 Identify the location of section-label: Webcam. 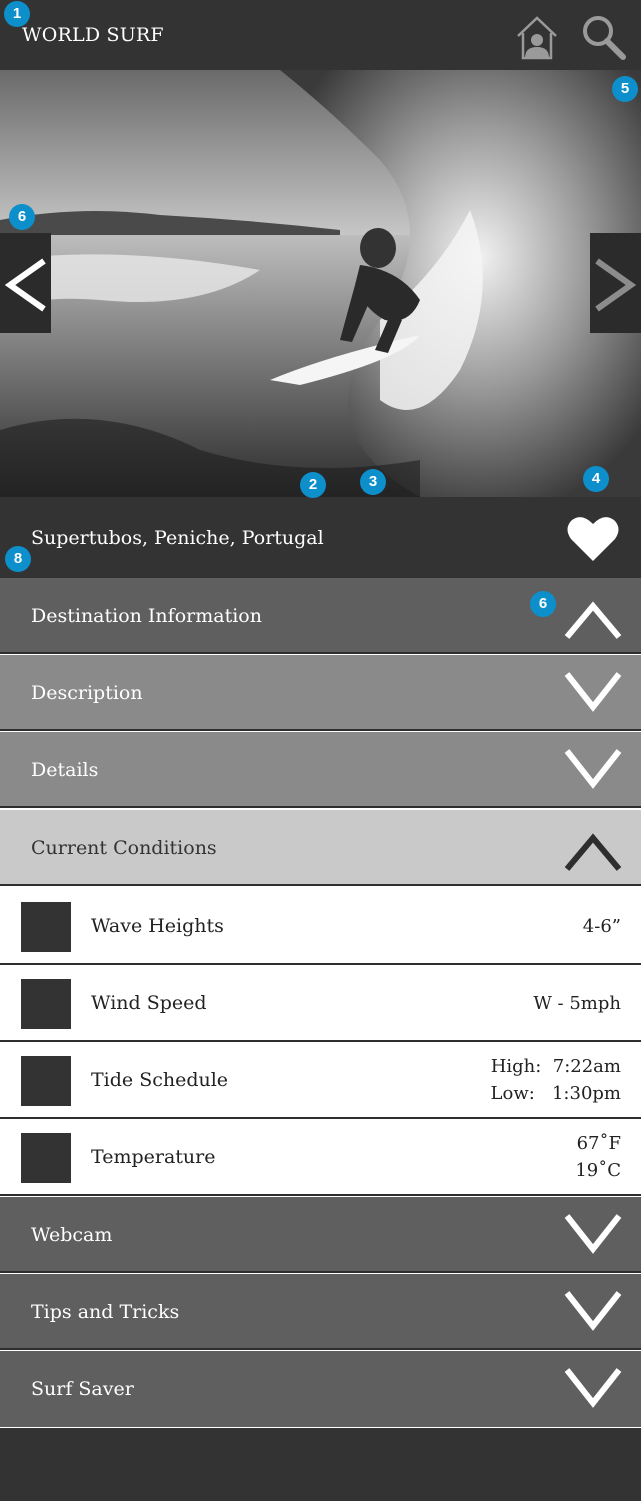
(72, 1235).